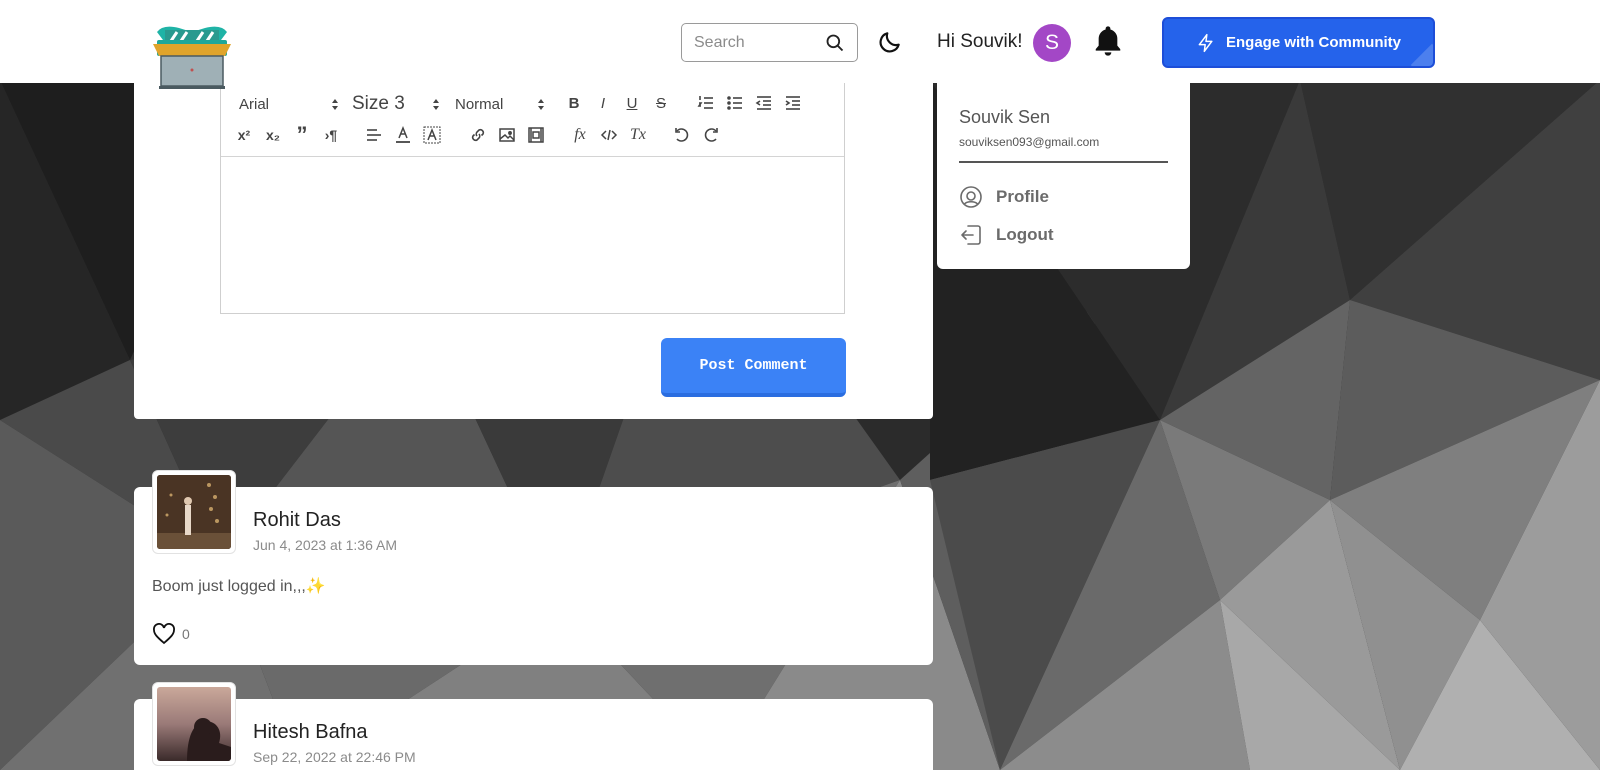 Image resolution: width=1600 pixels, height=770 pixels. Describe the element at coordinates (1108, 41) in the screenshot. I see `notification-bell-icon` at that location.